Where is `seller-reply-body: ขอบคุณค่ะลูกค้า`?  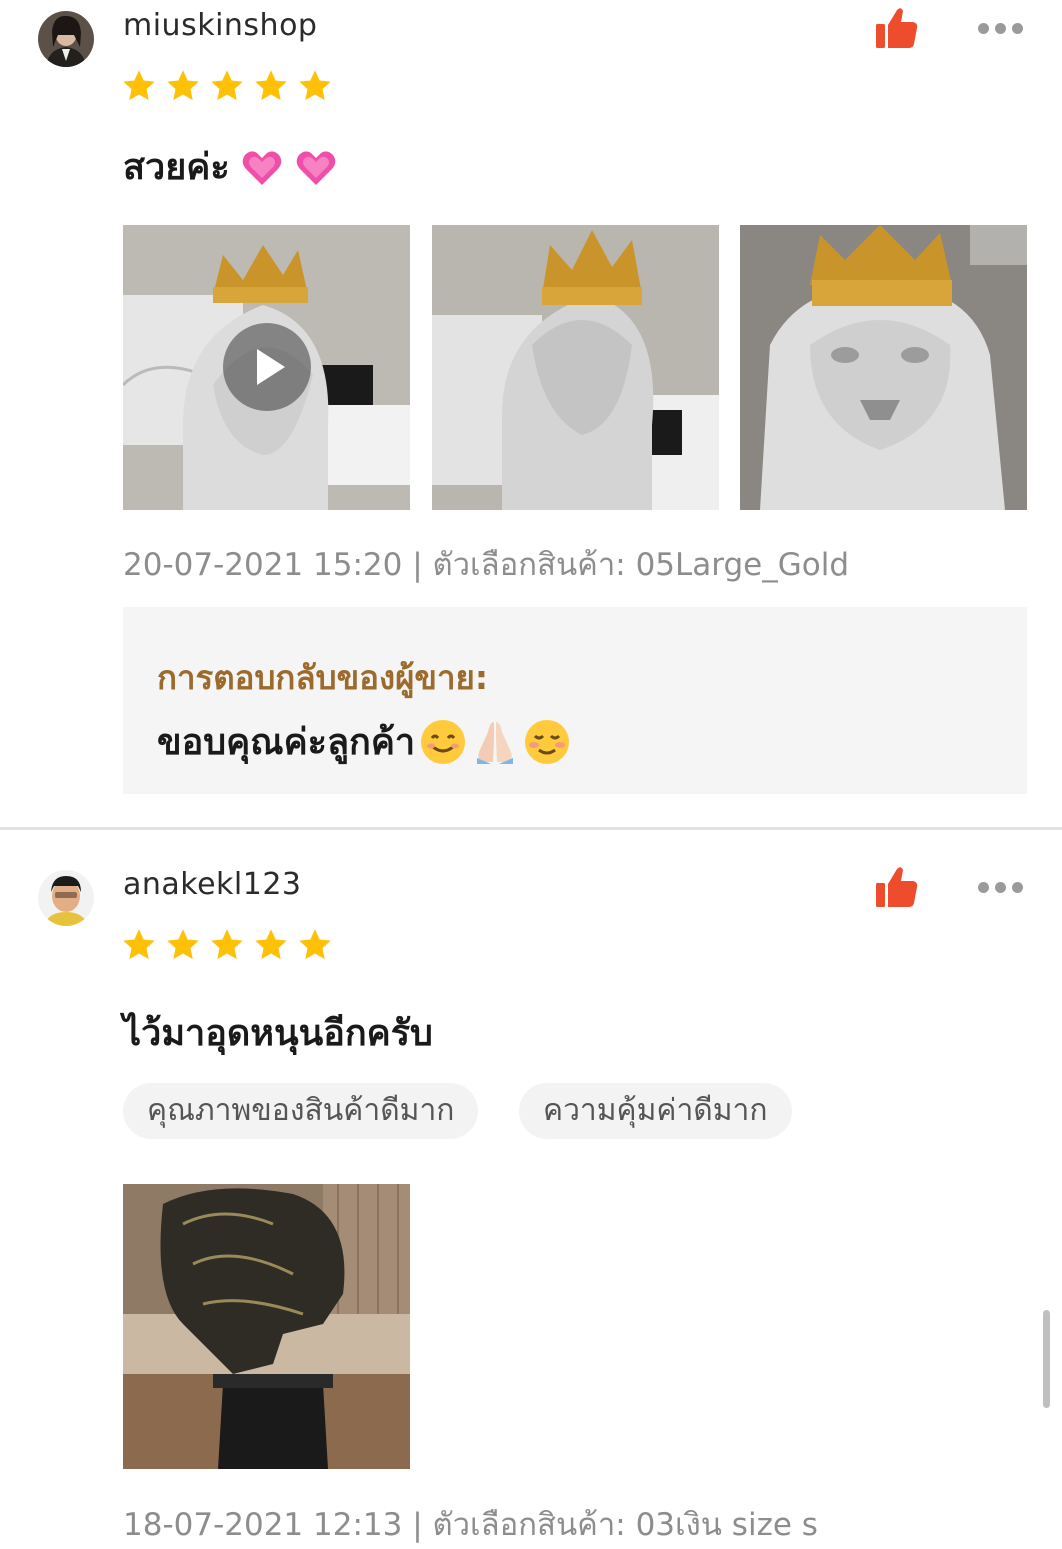
seller-reply-body: ขอบคุณค่ะลูกค้า is located at coordinates (364, 741).